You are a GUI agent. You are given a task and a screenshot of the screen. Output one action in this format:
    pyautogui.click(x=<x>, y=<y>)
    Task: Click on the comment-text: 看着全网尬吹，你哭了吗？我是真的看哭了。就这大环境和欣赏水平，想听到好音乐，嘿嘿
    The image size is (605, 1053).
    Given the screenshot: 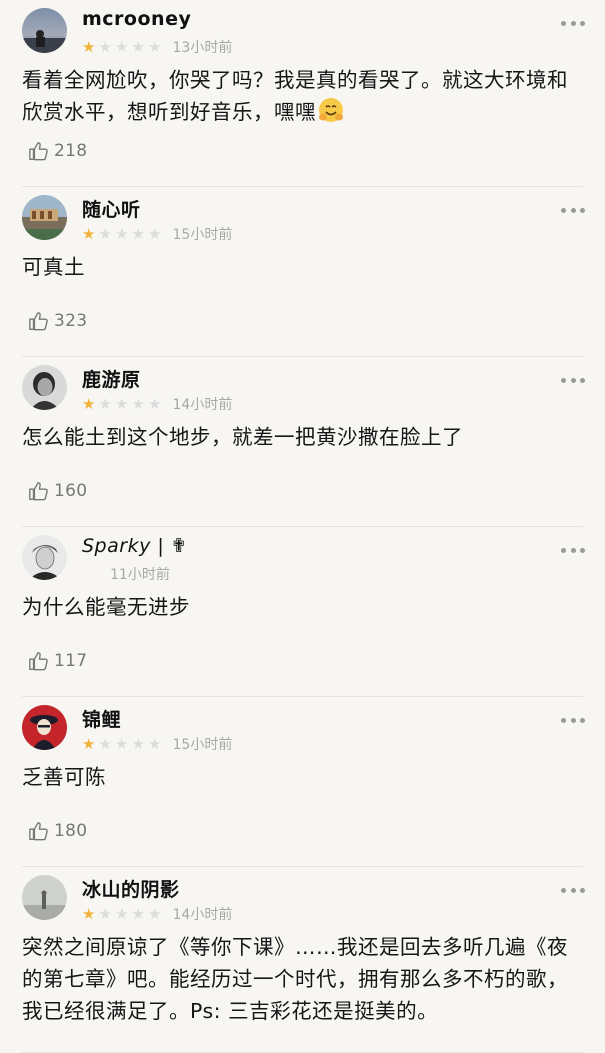 What is the action you would take?
    pyautogui.click(x=302, y=98)
    